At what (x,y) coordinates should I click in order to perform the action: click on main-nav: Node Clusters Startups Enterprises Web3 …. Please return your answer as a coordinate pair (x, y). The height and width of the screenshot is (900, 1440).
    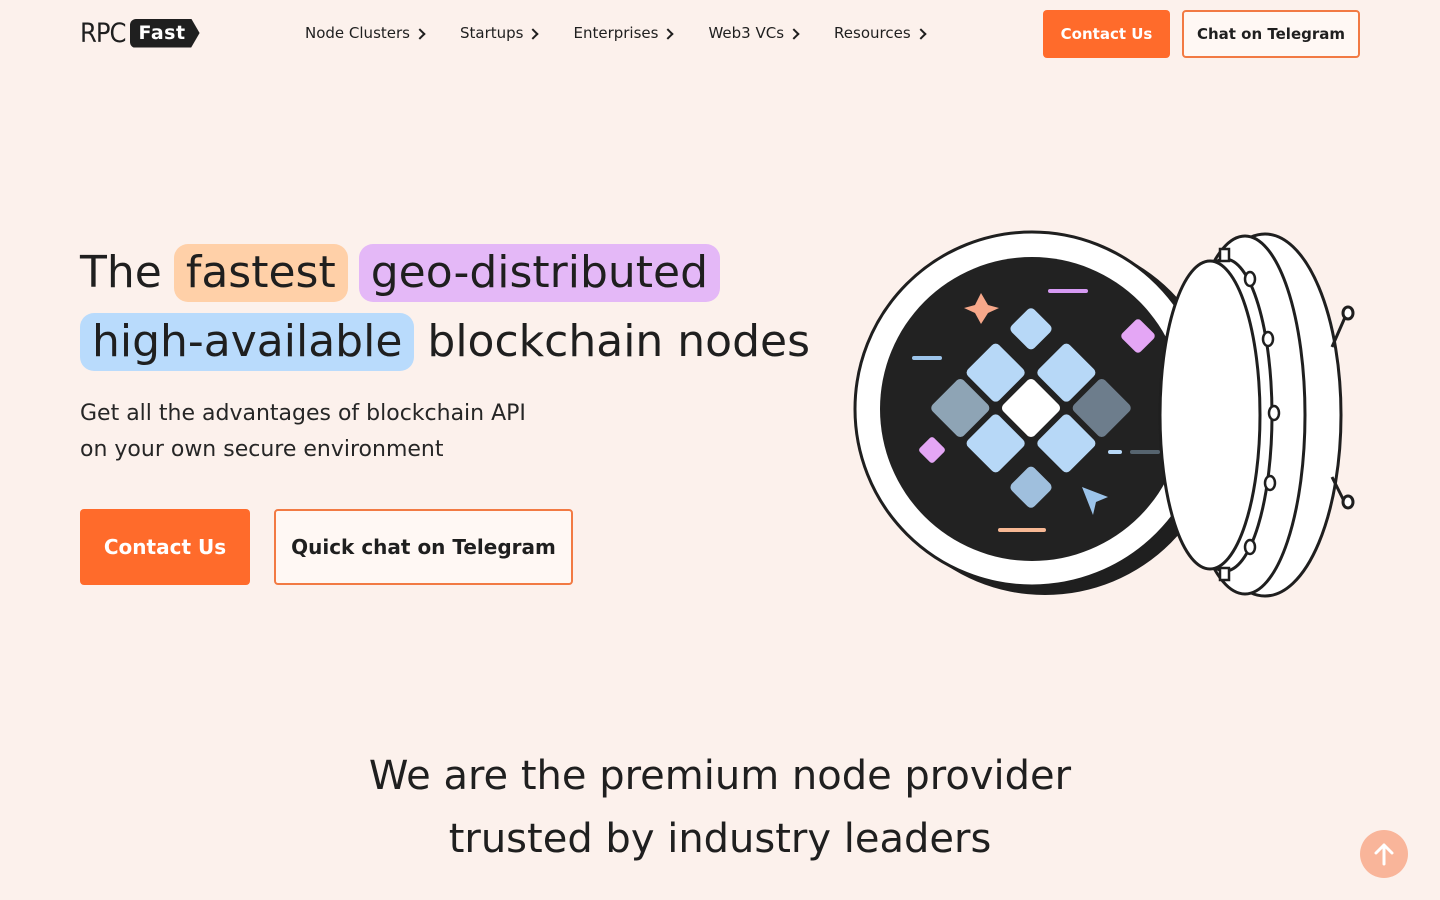
    Looking at the image, I should click on (633, 33).